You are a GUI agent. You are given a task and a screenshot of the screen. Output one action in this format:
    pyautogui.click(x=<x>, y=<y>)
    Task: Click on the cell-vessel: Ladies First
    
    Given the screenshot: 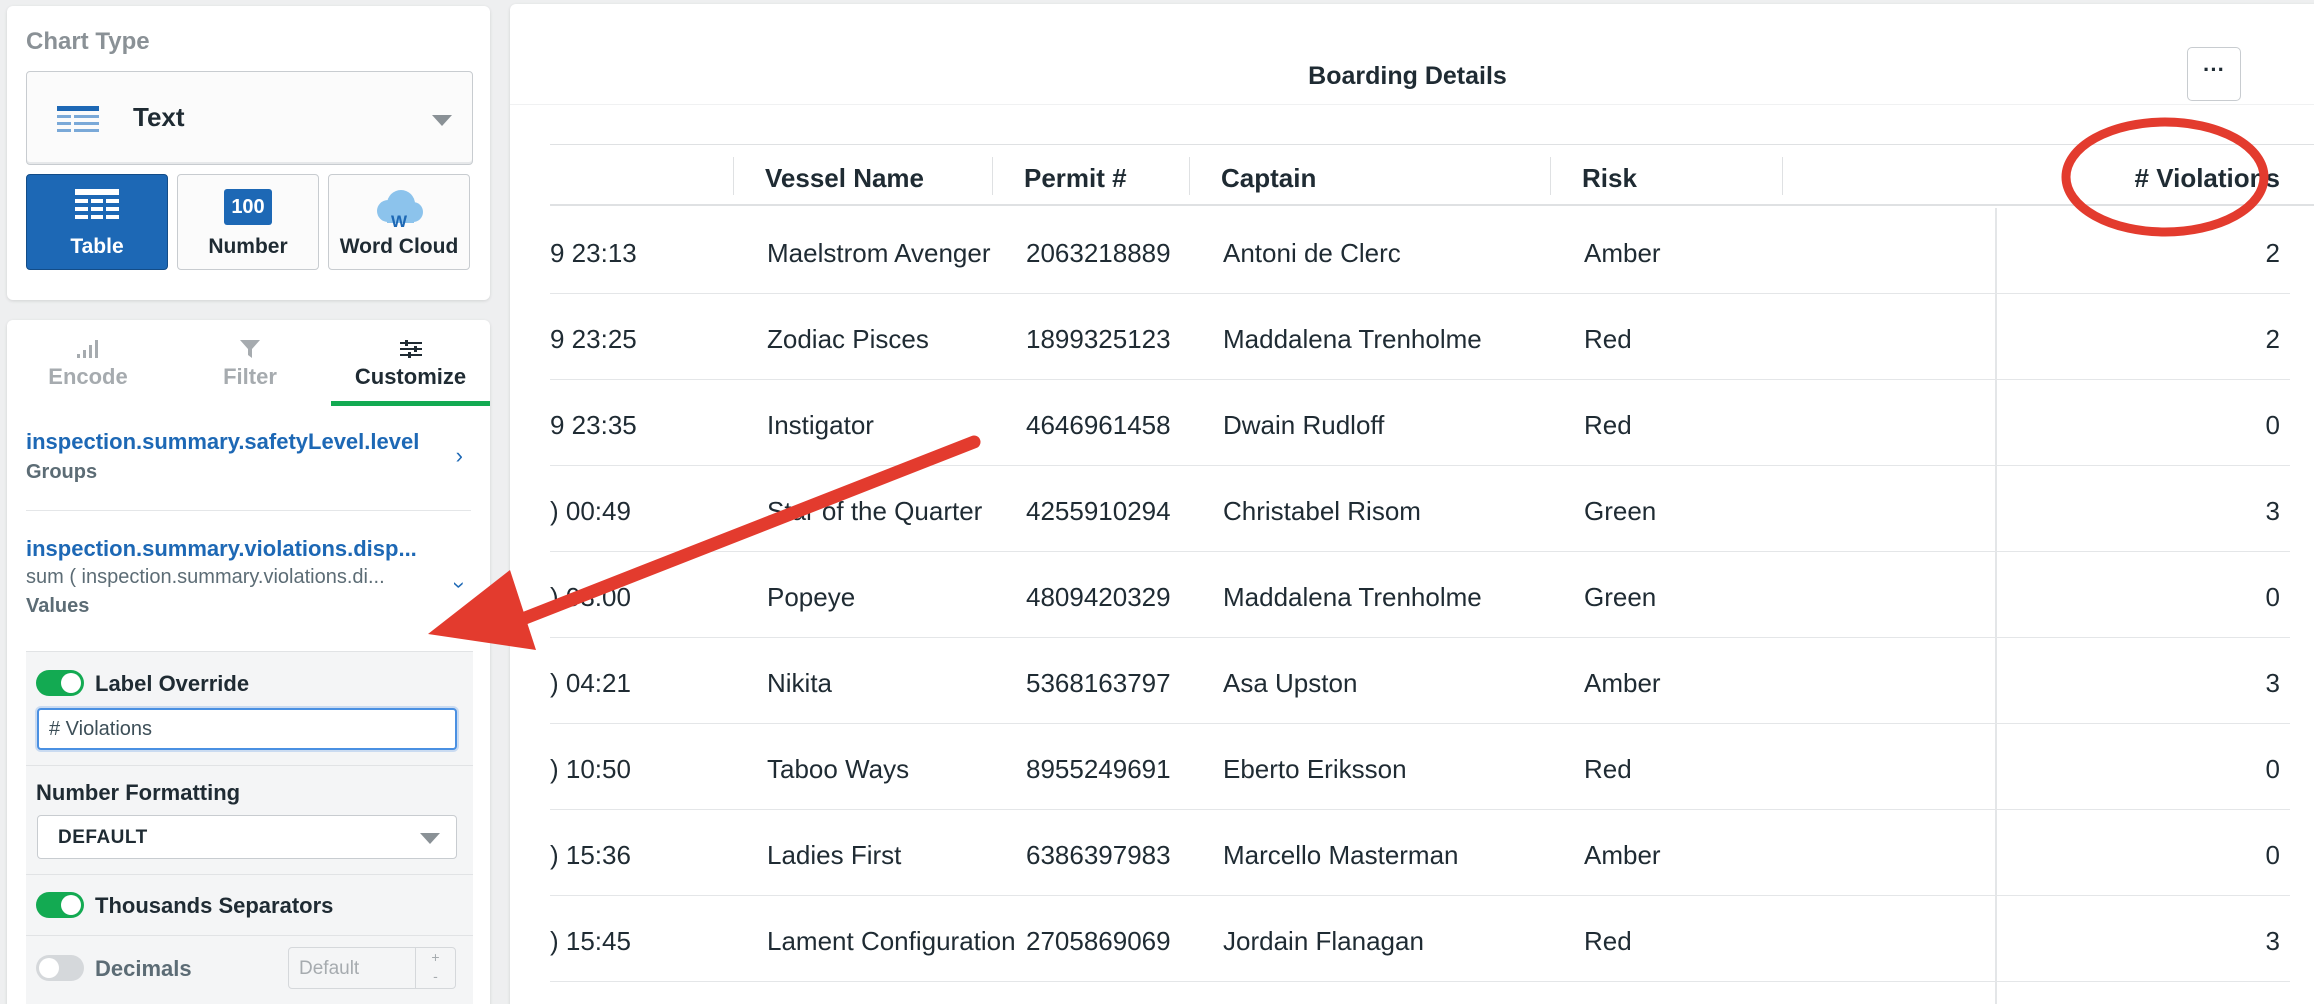 What is the action you would take?
    pyautogui.click(x=834, y=855)
    